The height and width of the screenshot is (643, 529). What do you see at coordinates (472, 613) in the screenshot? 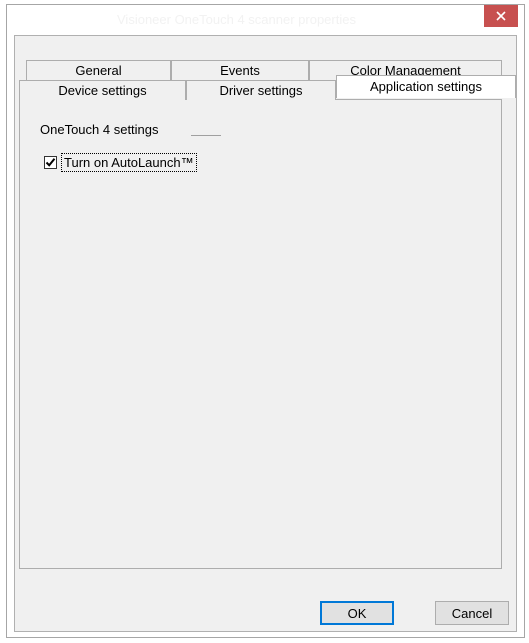
I see `cancel-button: Cancel` at bounding box center [472, 613].